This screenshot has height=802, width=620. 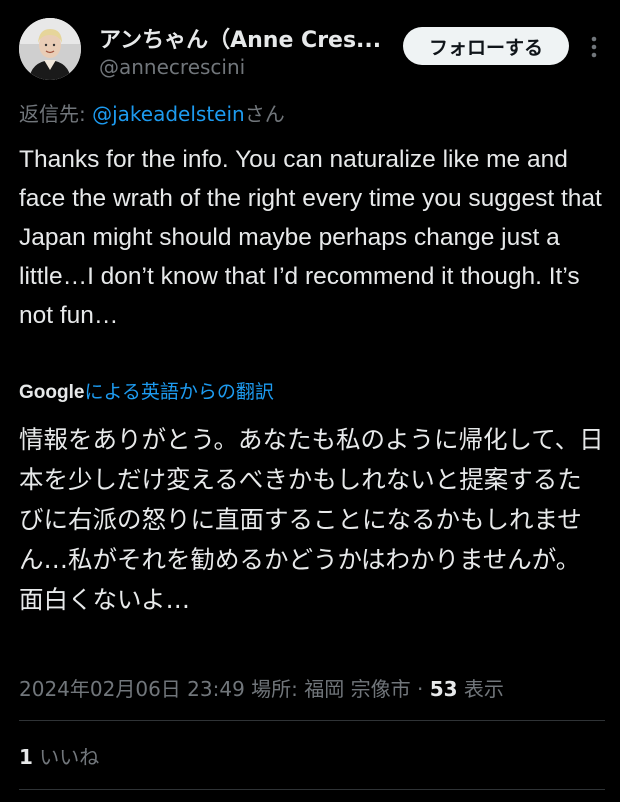 What do you see at coordinates (312, 789) in the screenshot?
I see `divider-bottom` at bounding box center [312, 789].